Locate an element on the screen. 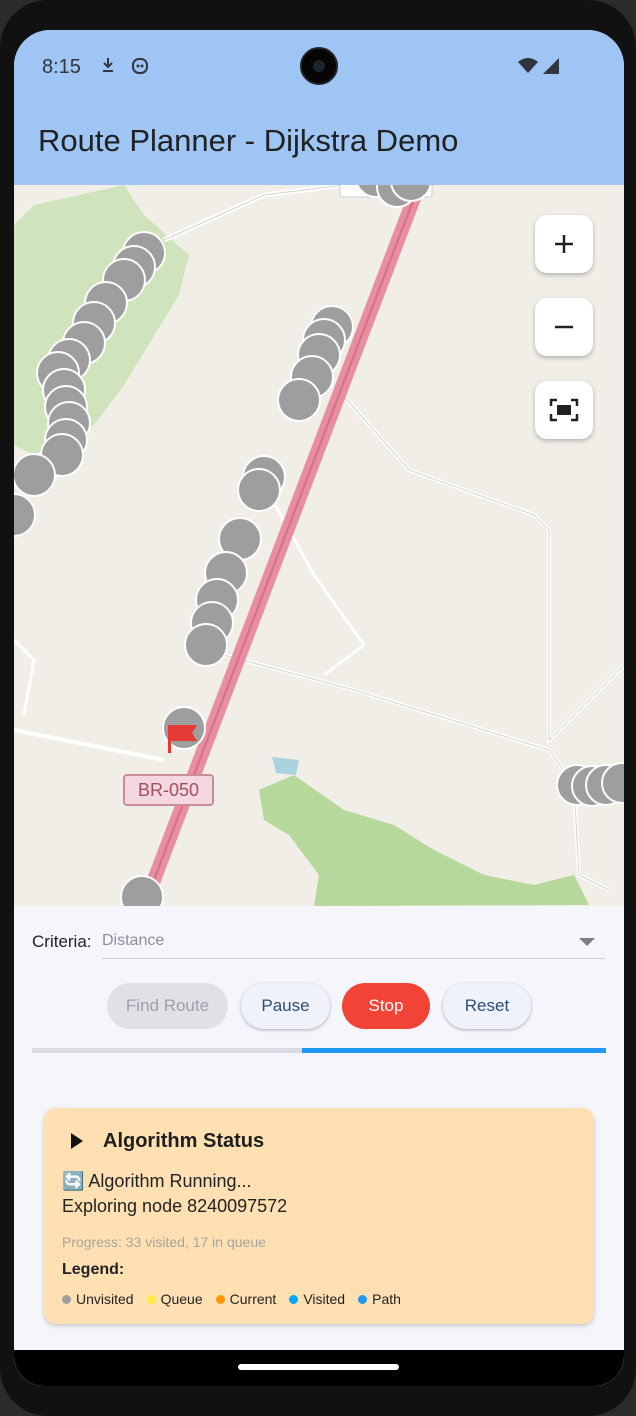 This screenshot has width=636, height=1416. assistant-icon is located at coordinates (140, 66).